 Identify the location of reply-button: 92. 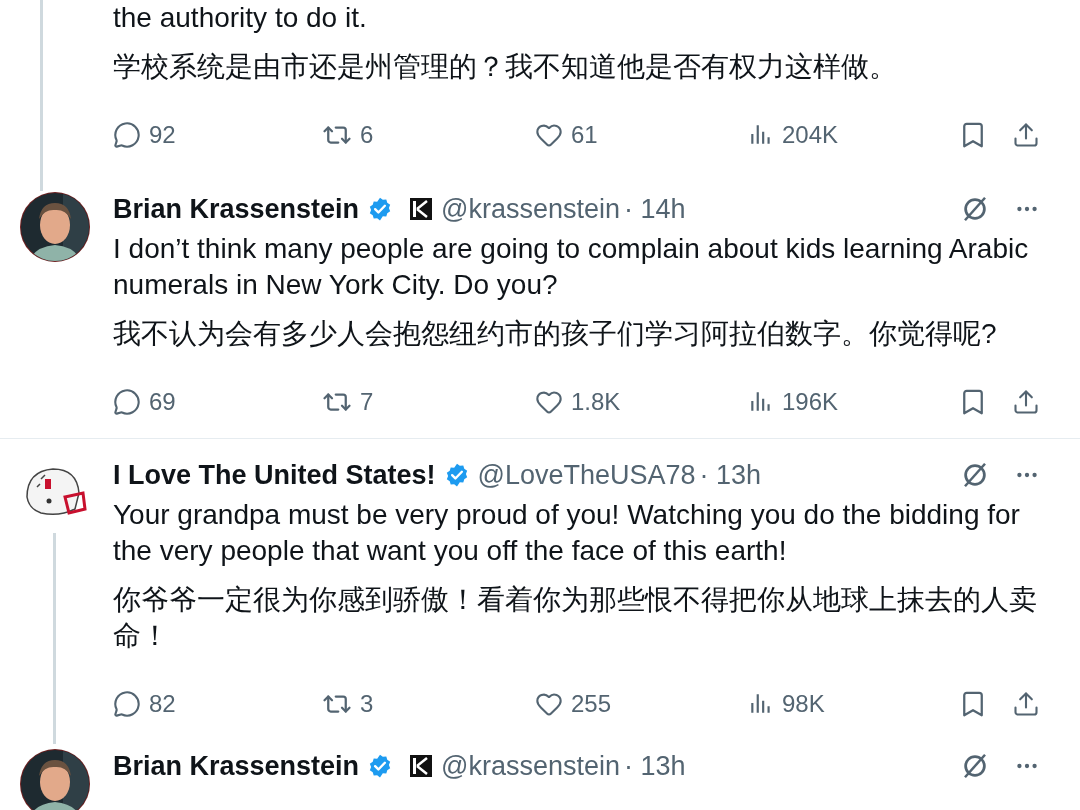
(217, 135).